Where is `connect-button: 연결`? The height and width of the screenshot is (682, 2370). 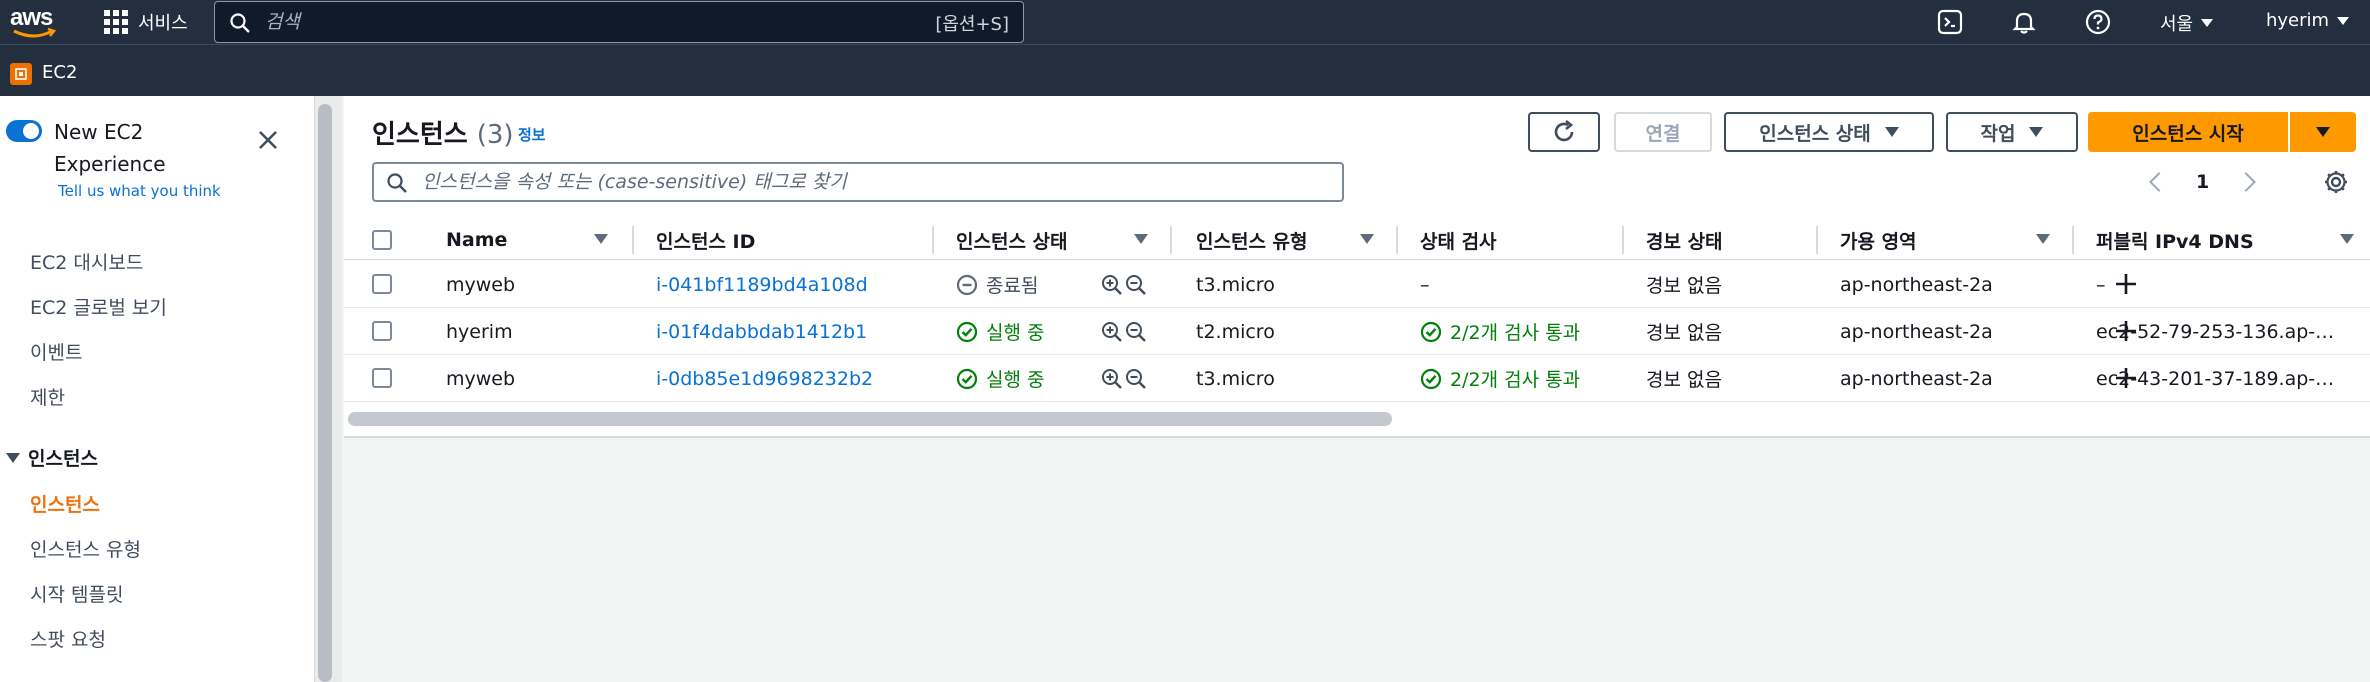
connect-button: 연결 is located at coordinates (1663, 132).